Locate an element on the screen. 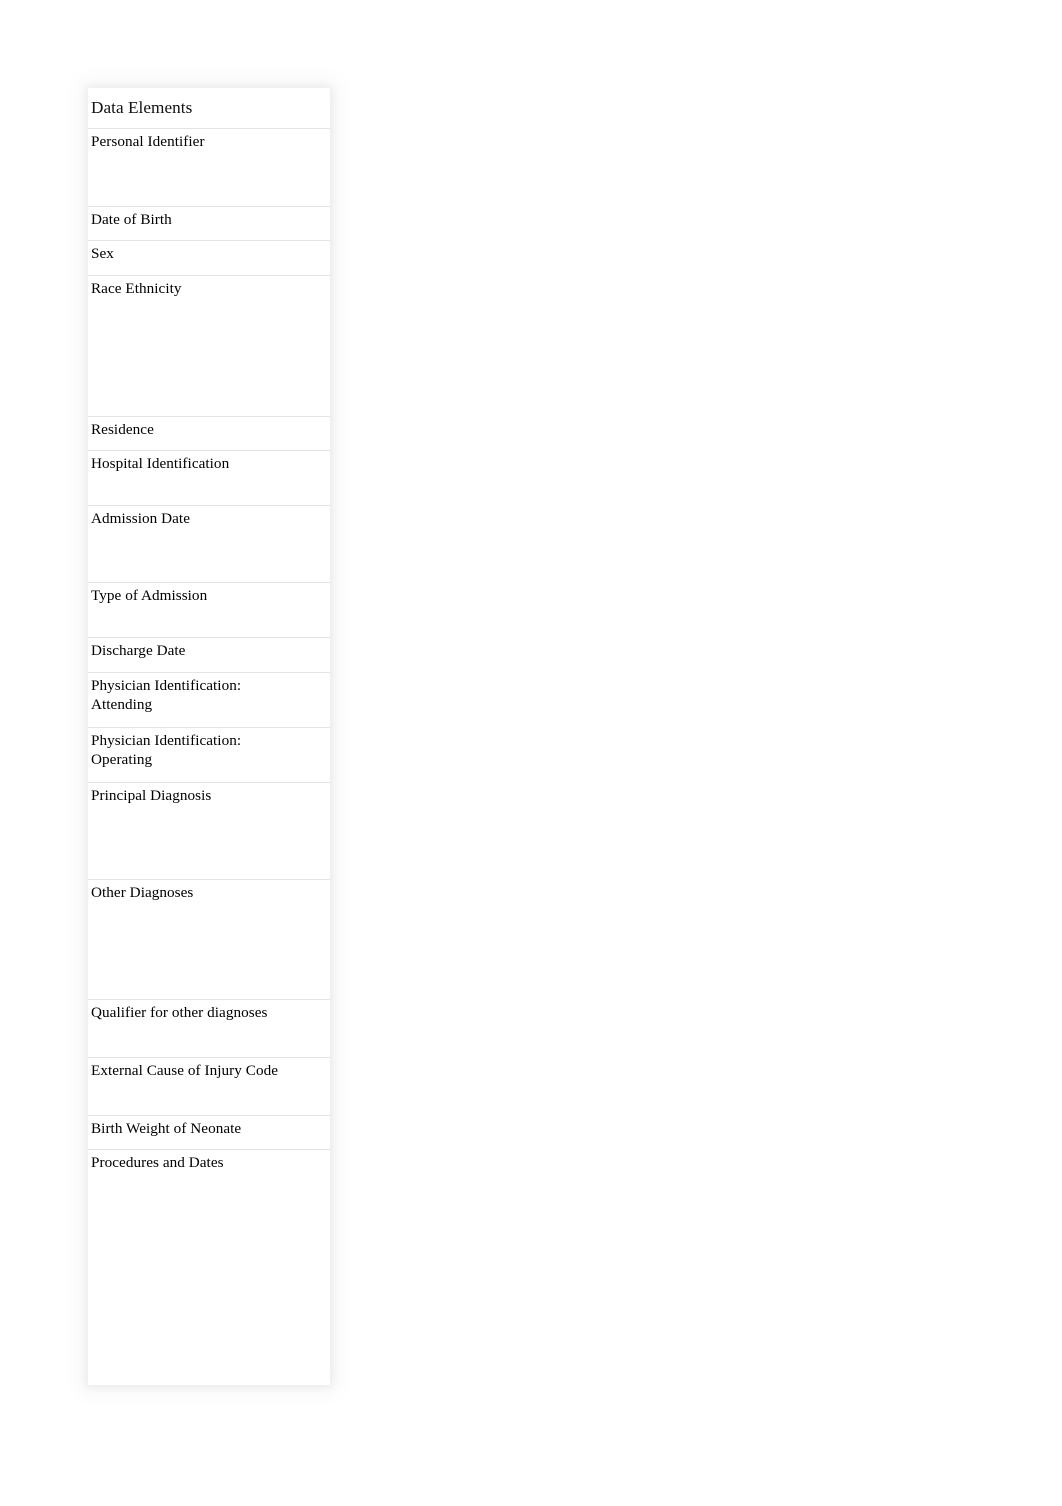 This screenshot has height=1506, width=1062. table-row: Birth Weight of Neonate is located at coordinates (209, 1132).